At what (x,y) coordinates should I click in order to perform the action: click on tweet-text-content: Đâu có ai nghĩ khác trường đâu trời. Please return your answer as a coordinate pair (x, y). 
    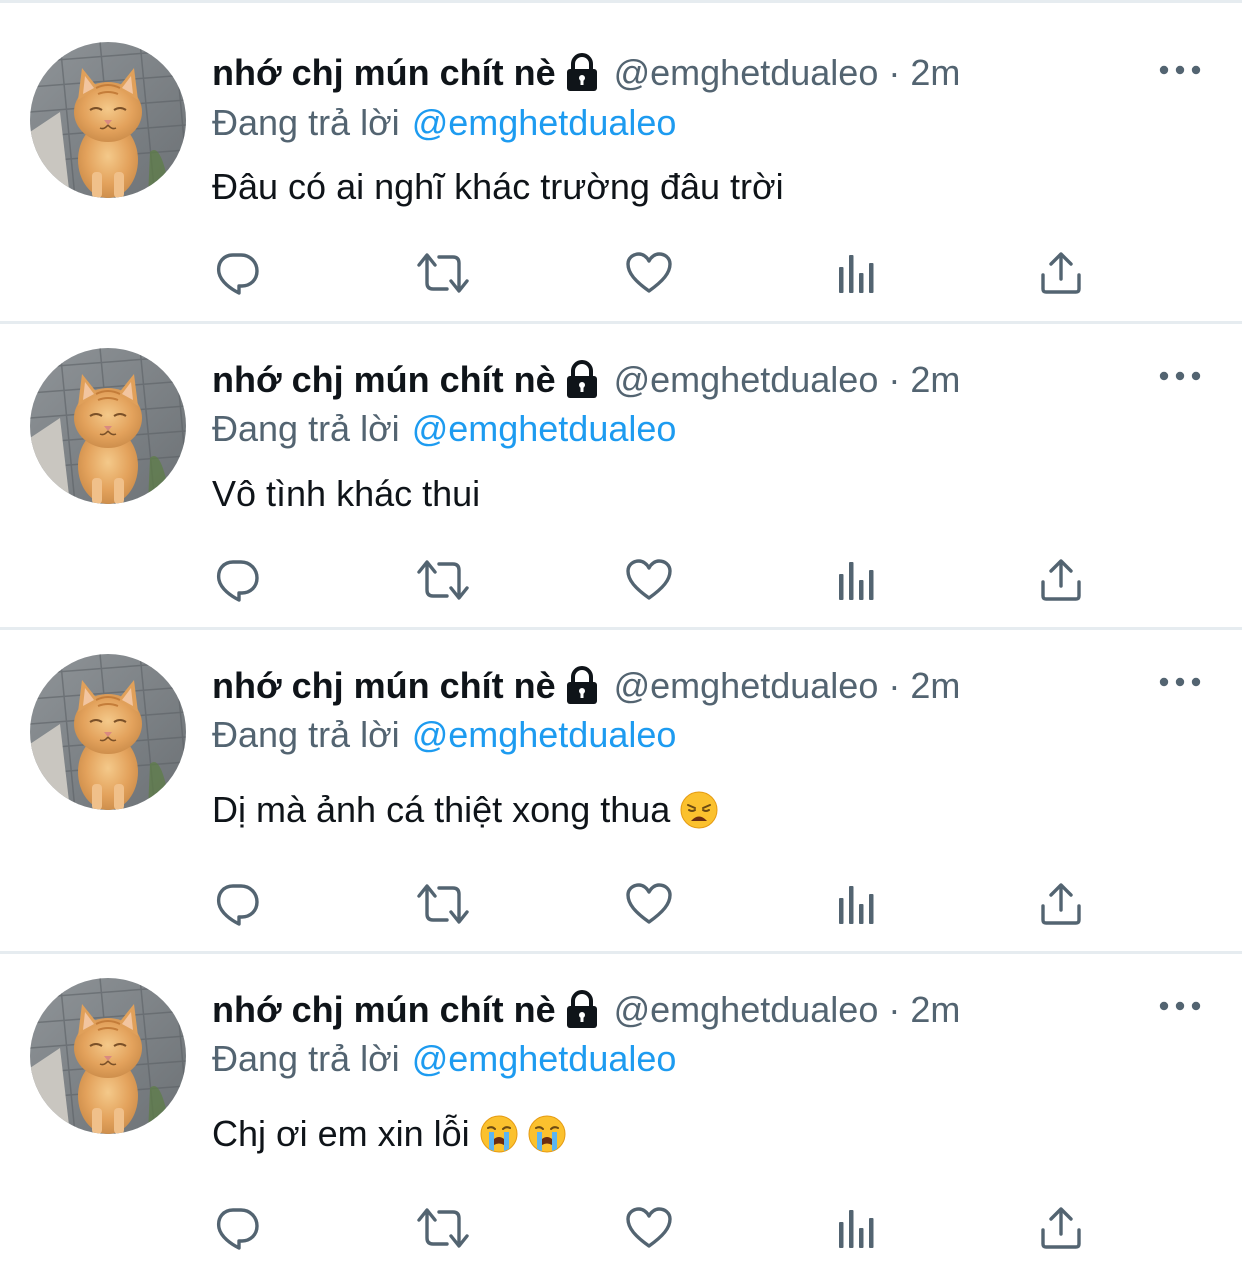
    Looking at the image, I should click on (498, 186).